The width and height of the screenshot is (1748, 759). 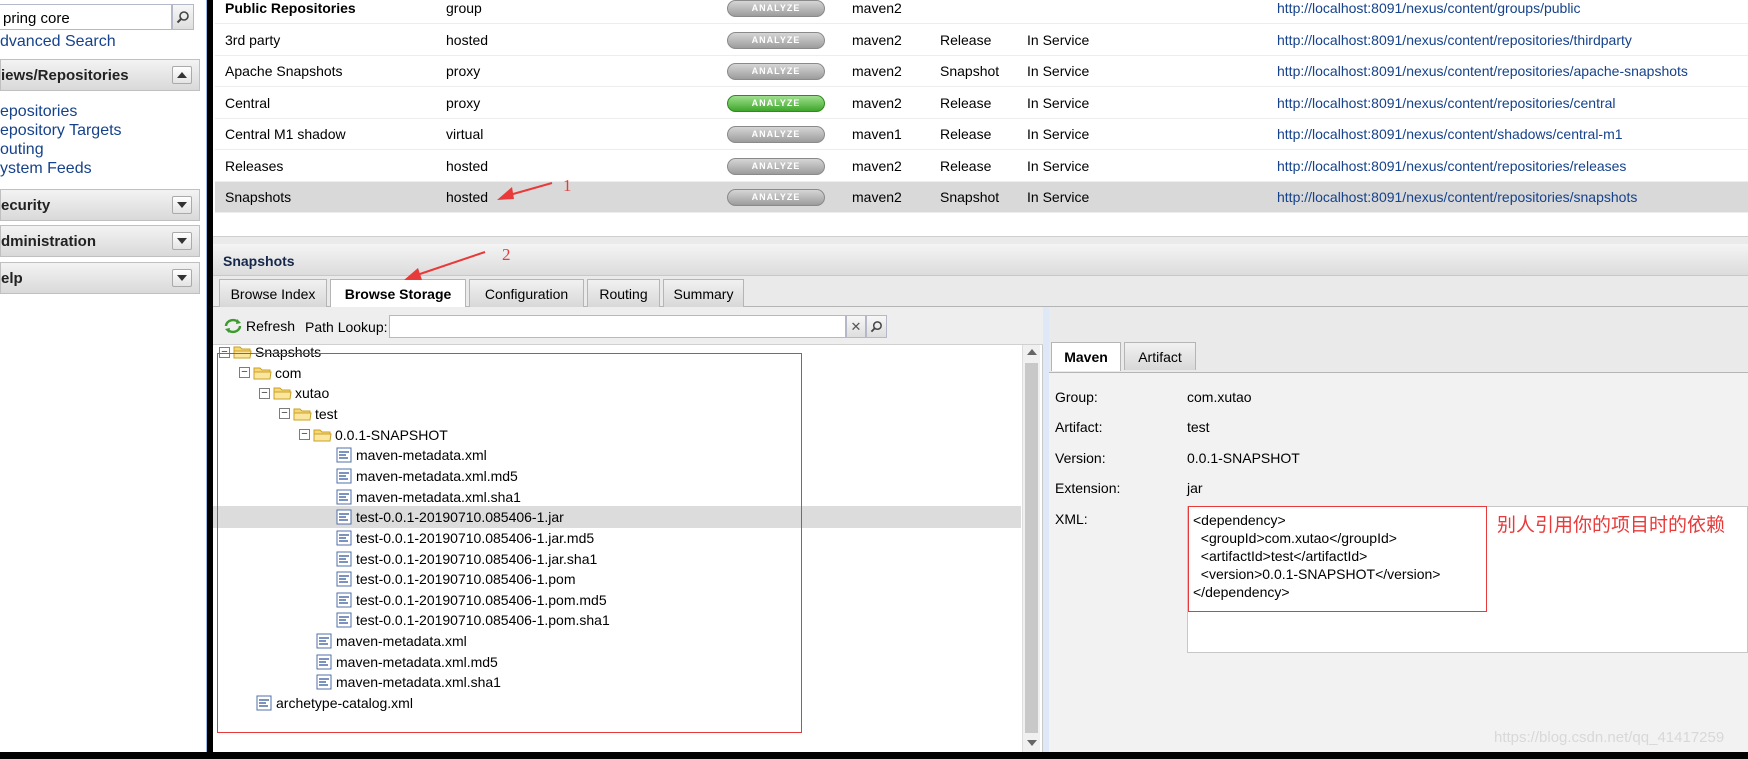 I want to click on tree-file: test-0.0.1-20190710.085406-1.pom, so click(x=456, y=579).